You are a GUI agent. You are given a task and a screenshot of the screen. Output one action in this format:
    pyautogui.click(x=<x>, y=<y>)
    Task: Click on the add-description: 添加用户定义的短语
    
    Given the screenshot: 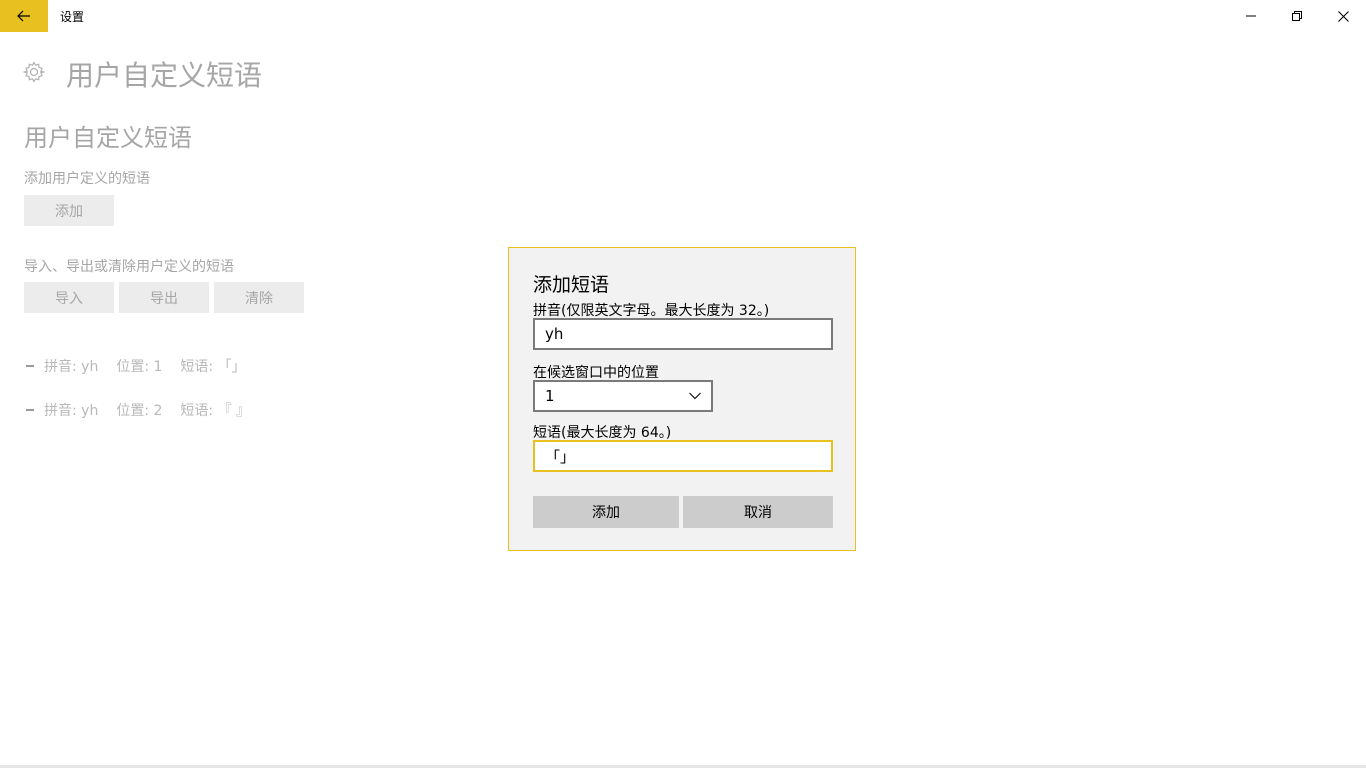 What is the action you would take?
    pyautogui.click(x=87, y=179)
    